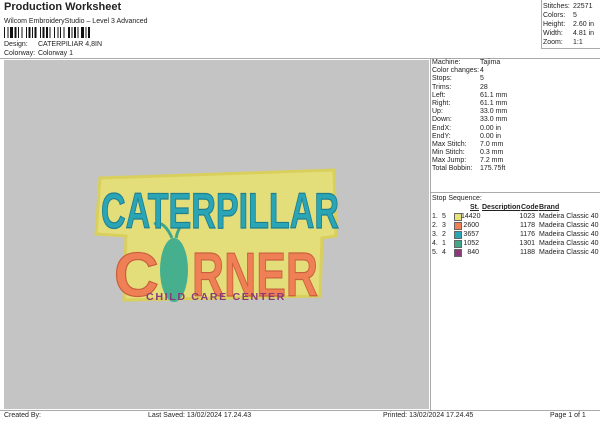  I want to click on info-row: Machine: Tajima, so click(515, 63).